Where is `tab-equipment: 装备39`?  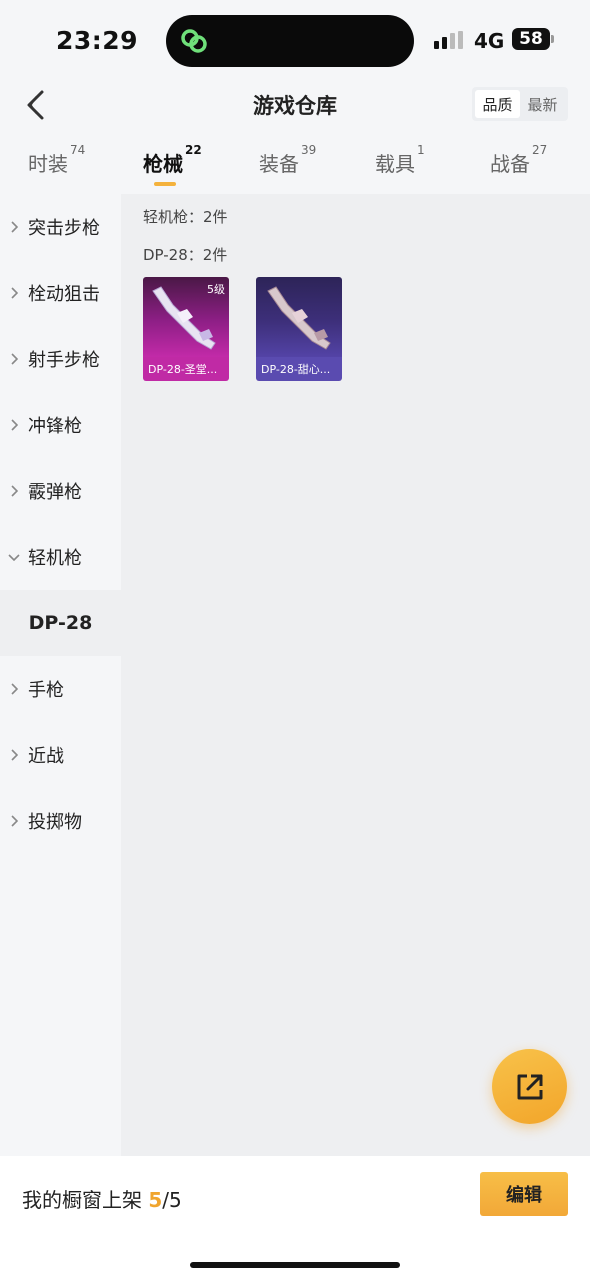
tab-equipment: 装备39 is located at coordinates (287, 160).